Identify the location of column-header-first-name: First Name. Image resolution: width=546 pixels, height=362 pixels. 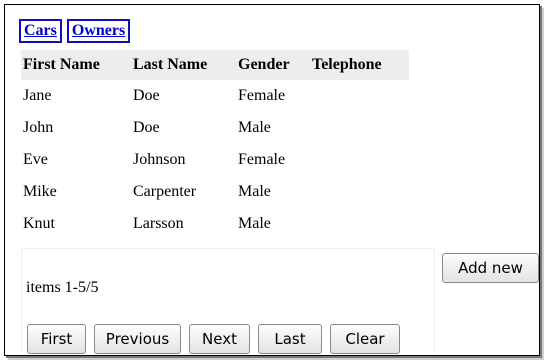
(76, 65).